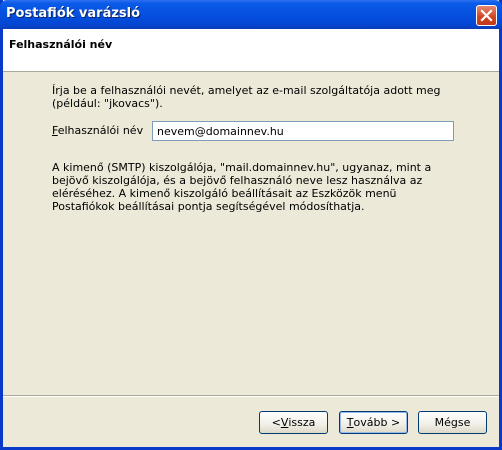 Image resolution: width=502 pixels, height=450 pixels. I want to click on back-button-rest: issza, so click(302, 422).